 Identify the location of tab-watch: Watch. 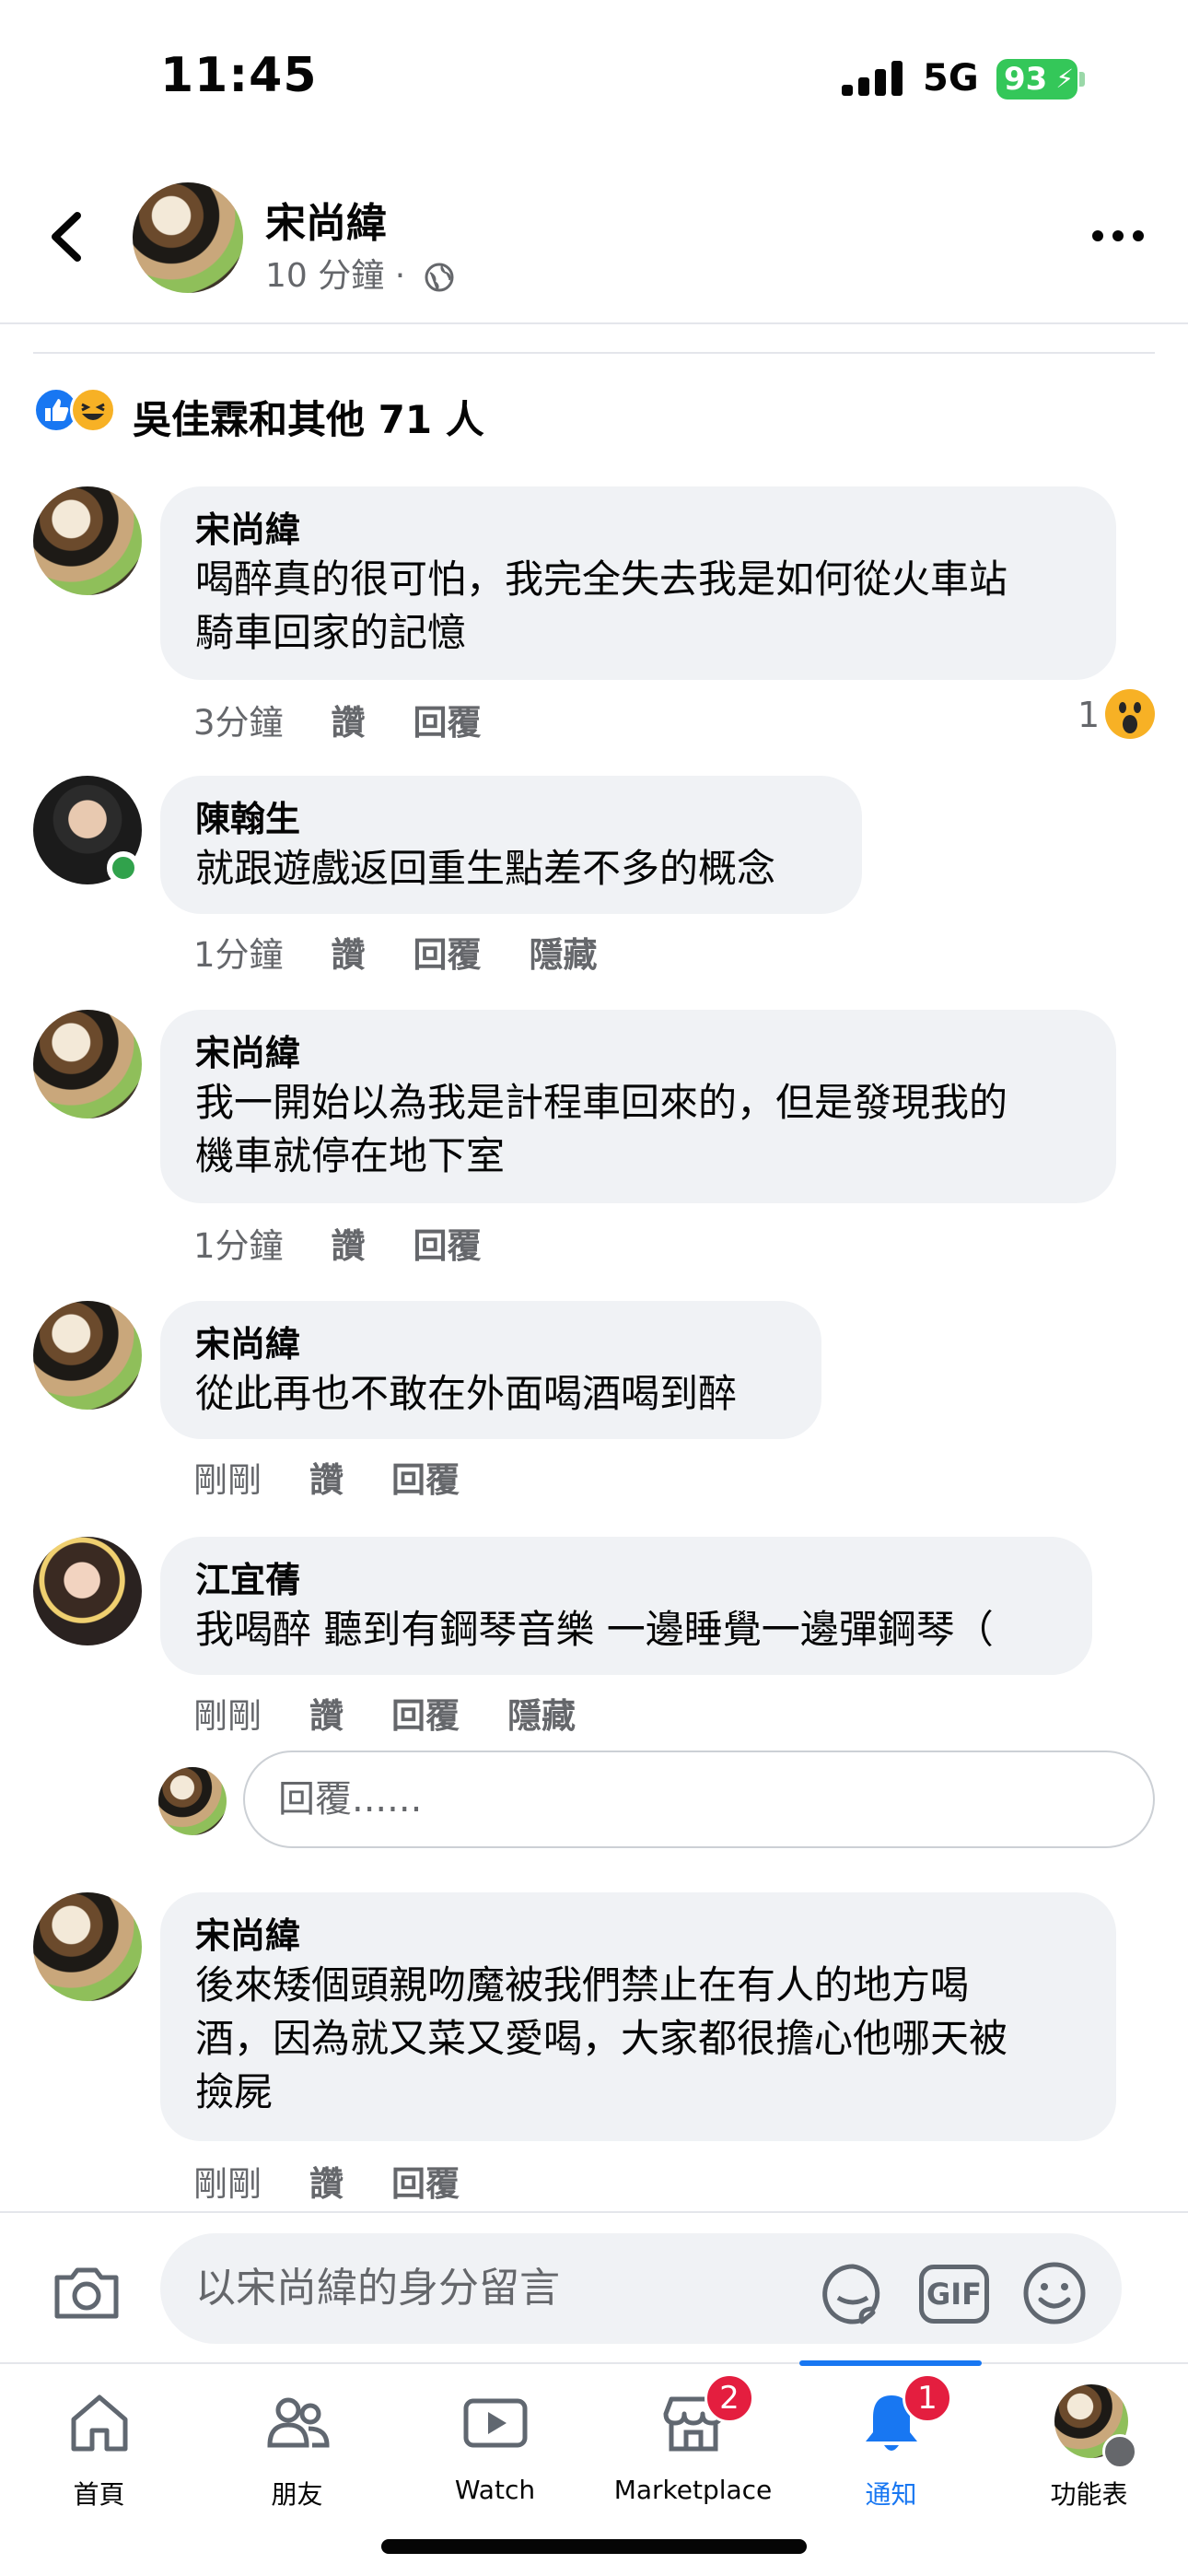
(495, 2442).